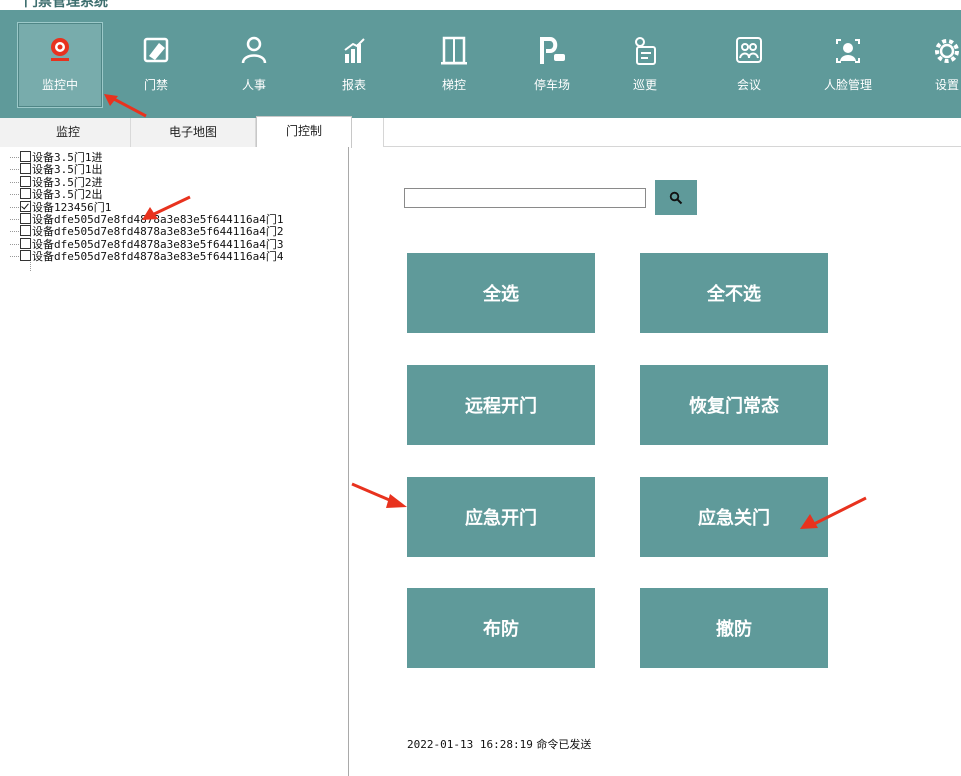  Describe the element at coordinates (155, 85) in the screenshot. I see `toolbar-label: 门禁` at that location.